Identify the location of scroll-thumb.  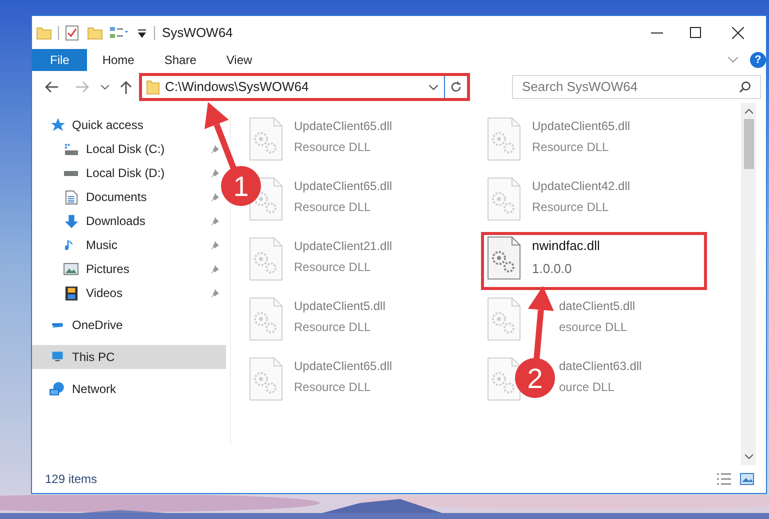
(749, 144).